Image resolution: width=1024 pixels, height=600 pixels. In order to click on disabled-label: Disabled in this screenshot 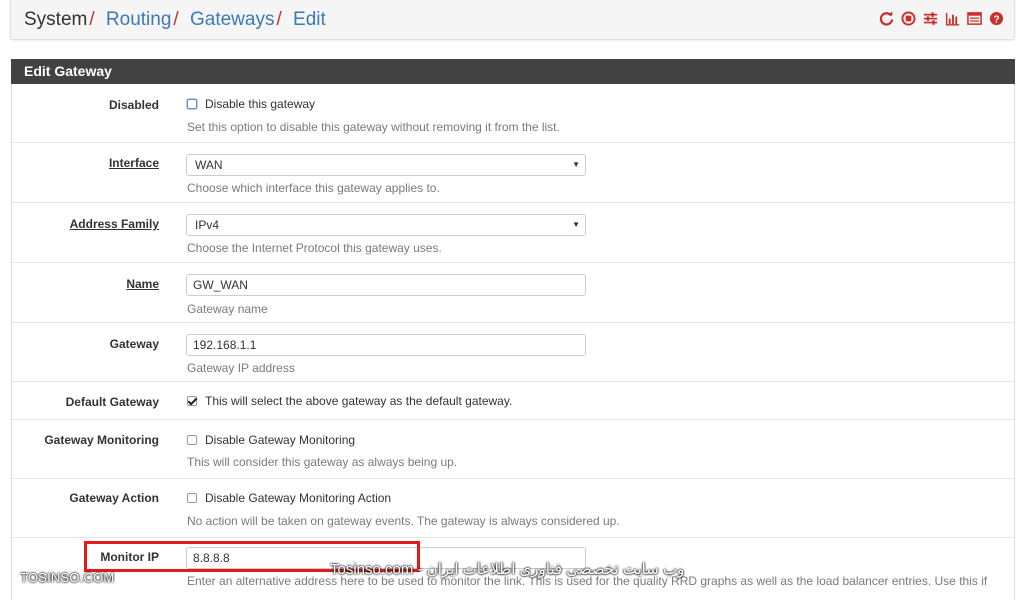, I will do `click(133, 105)`.